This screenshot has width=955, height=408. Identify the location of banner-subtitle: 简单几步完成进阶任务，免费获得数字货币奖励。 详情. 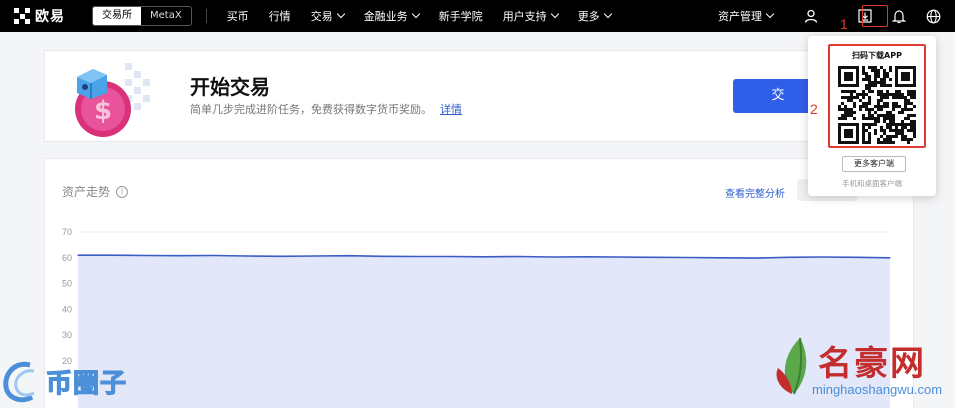
(326, 109).